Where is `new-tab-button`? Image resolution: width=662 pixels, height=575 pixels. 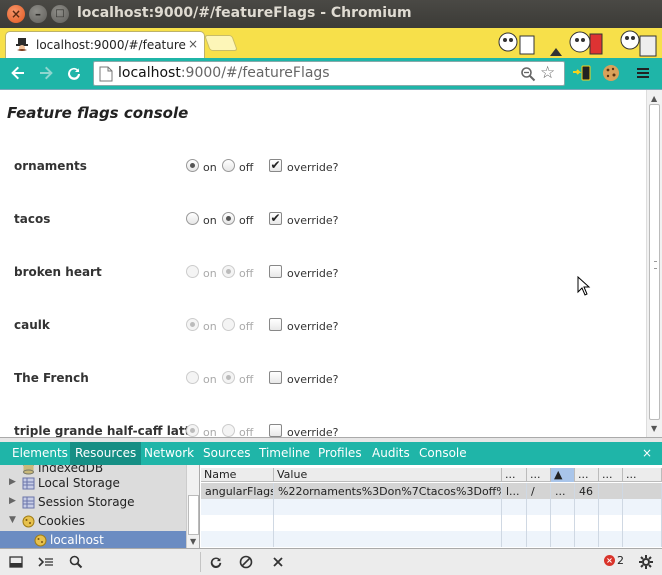
new-tab-button is located at coordinates (221, 43).